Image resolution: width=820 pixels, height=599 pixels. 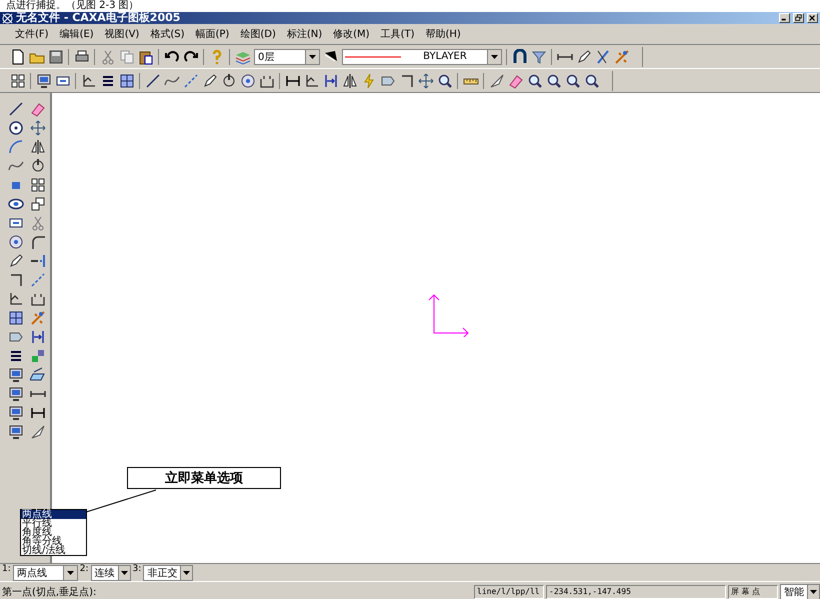 What do you see at coordinates (137, 569) in the screenshot?
I see `option-number: 3:` at bounding box center [137, 569].